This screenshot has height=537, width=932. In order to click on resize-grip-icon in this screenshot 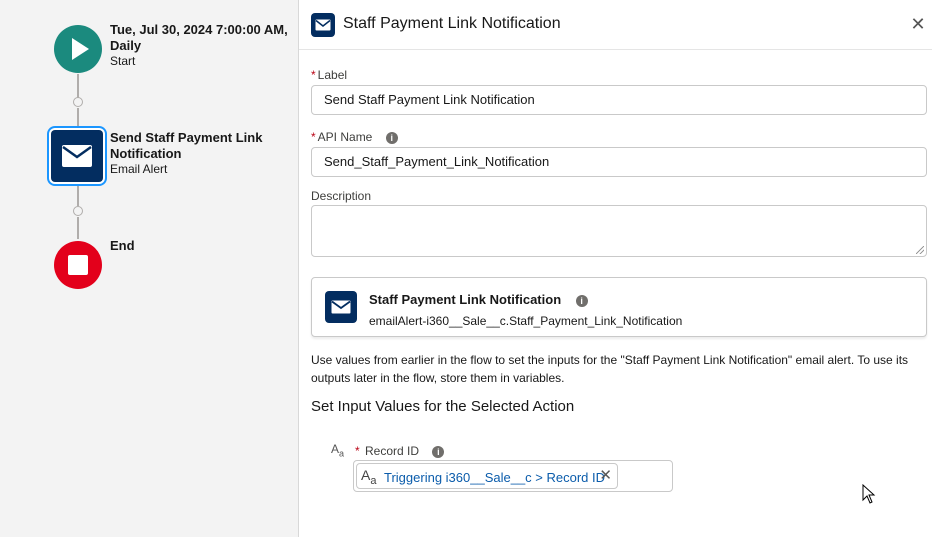, I will do `click(920, 250)`.